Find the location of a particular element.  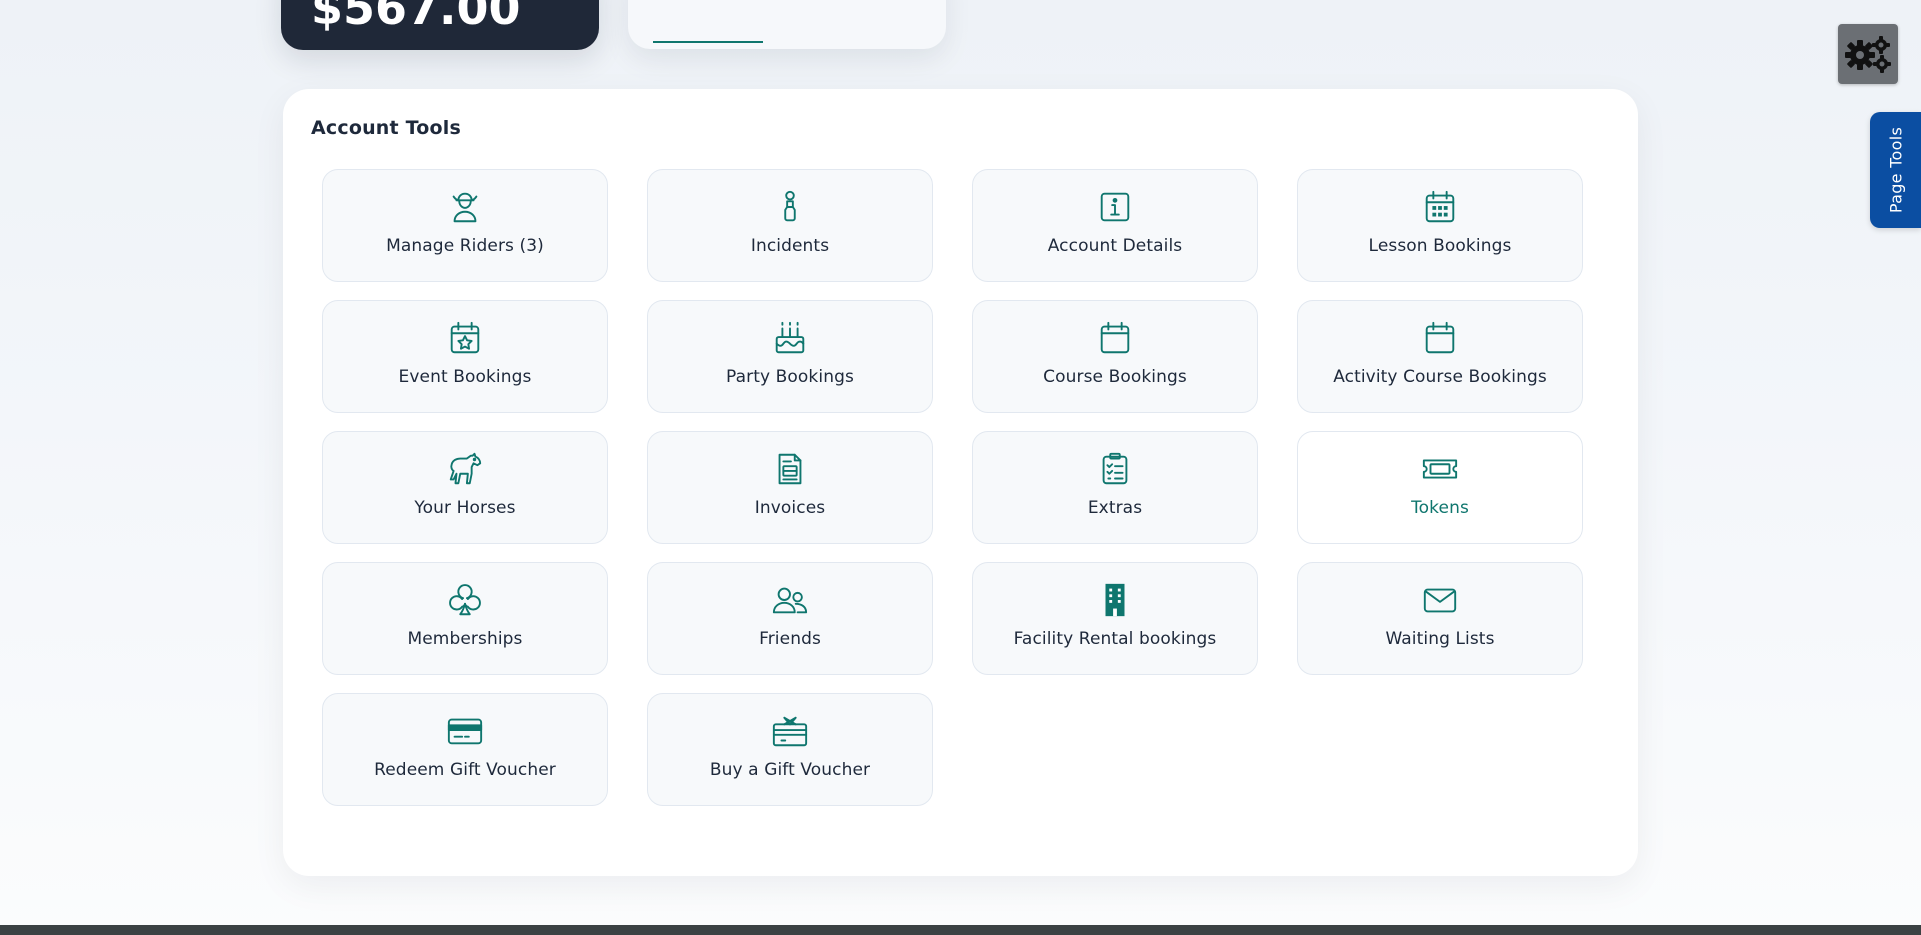

club-icon is located at coordinates (465, 600).